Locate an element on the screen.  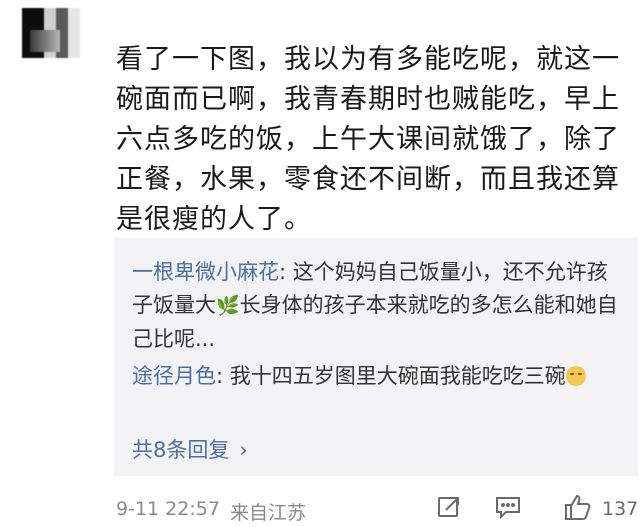
reply-item: 途径月色: 我十四五岁图里大碗面我能吃吃三碗 is located at coordinates (377, 376).